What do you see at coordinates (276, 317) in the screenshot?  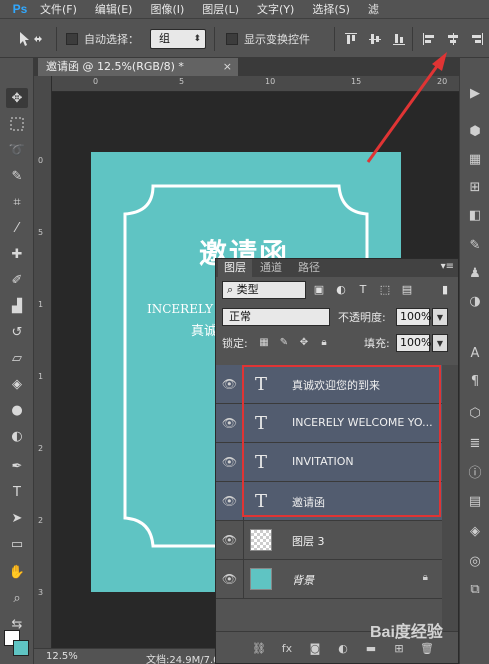 I see `blend-mode-dropdown: 正常` at bounding box center [276, 317].